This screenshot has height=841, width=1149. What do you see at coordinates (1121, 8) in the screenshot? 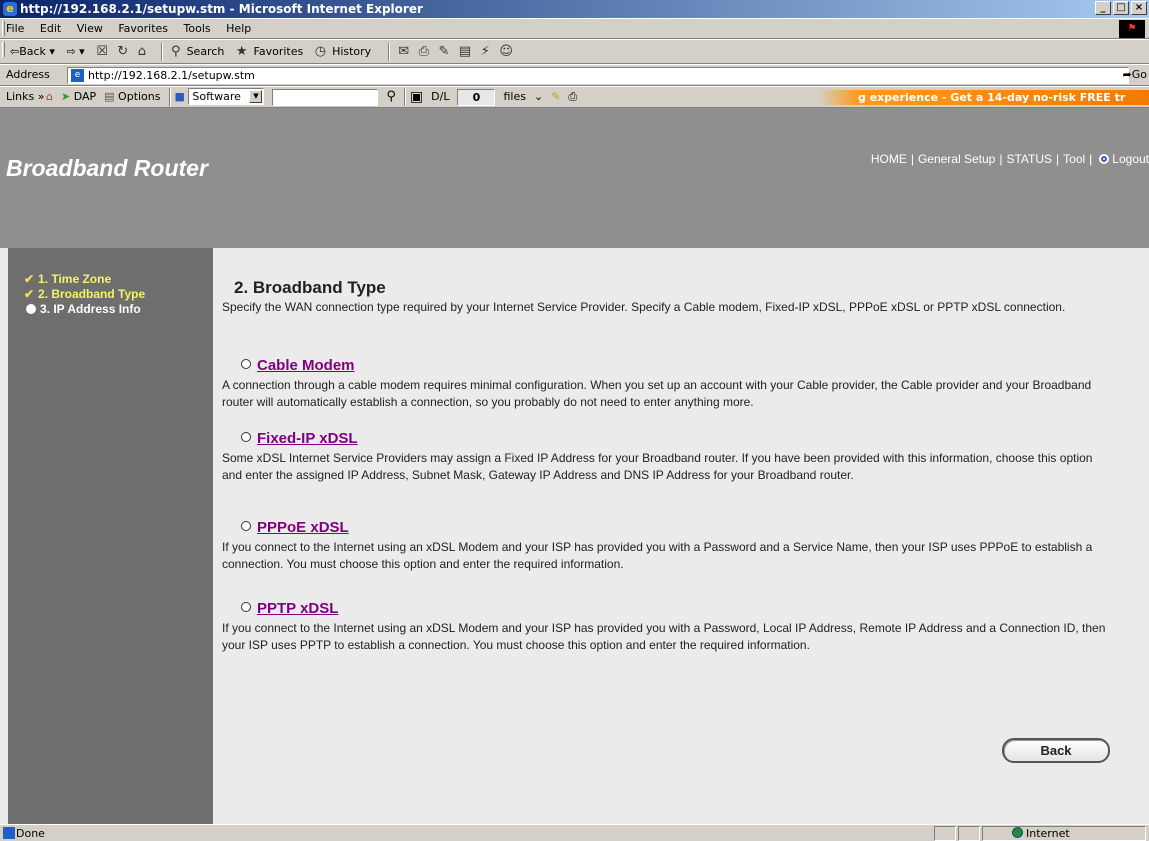
I see `maximize-button: □` at bounding box center [1121, 8].